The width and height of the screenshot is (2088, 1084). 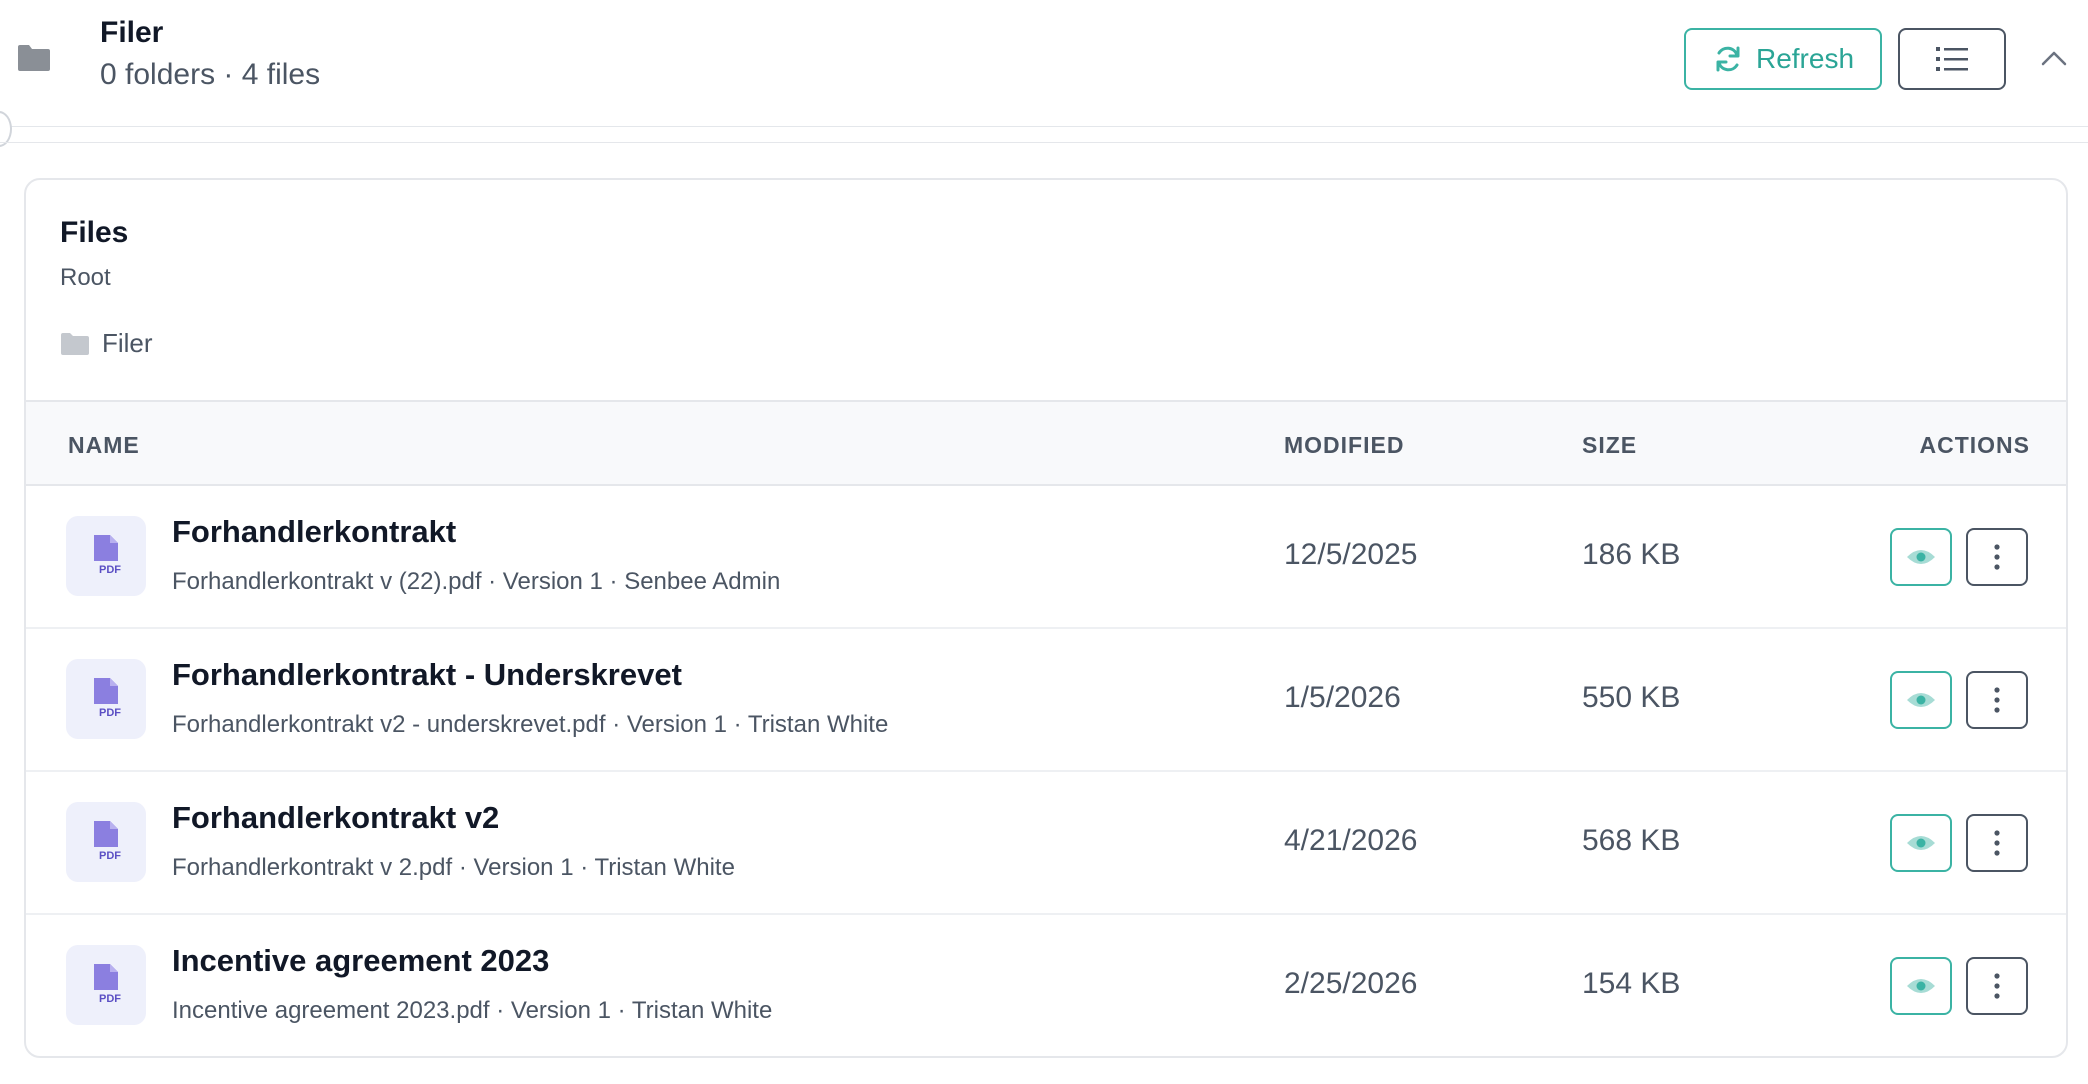 What do you see at coordinates (94, 232) in the screenshot?
I see `card-title: Files` at bounding box center [94, 232].